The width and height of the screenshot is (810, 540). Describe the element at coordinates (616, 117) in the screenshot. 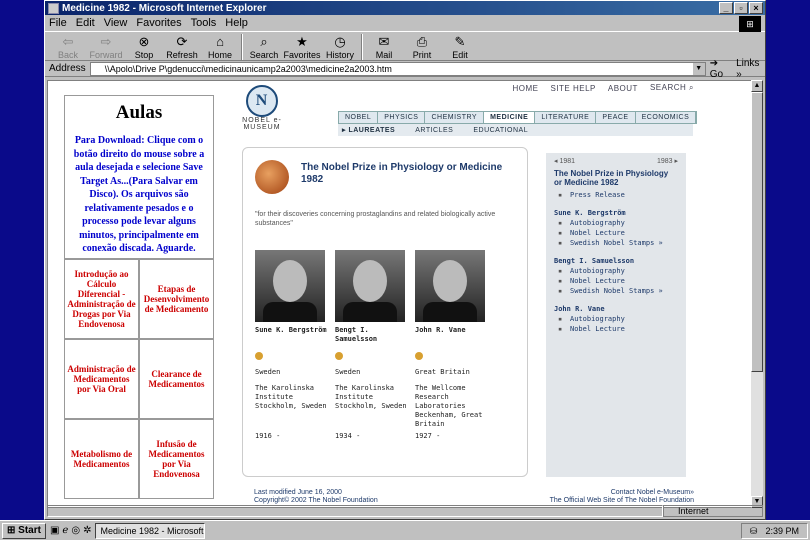

I see `tab-peace: PEACE` at that location.